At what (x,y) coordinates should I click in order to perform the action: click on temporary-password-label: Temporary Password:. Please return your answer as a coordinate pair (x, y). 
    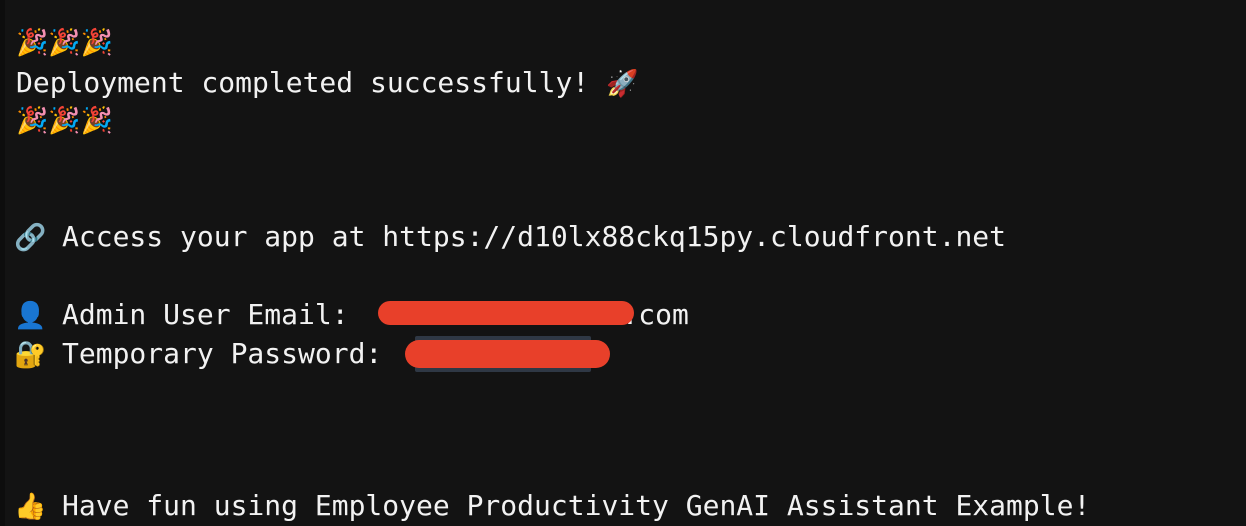
    Looking at the image, I should click on (231, 353).